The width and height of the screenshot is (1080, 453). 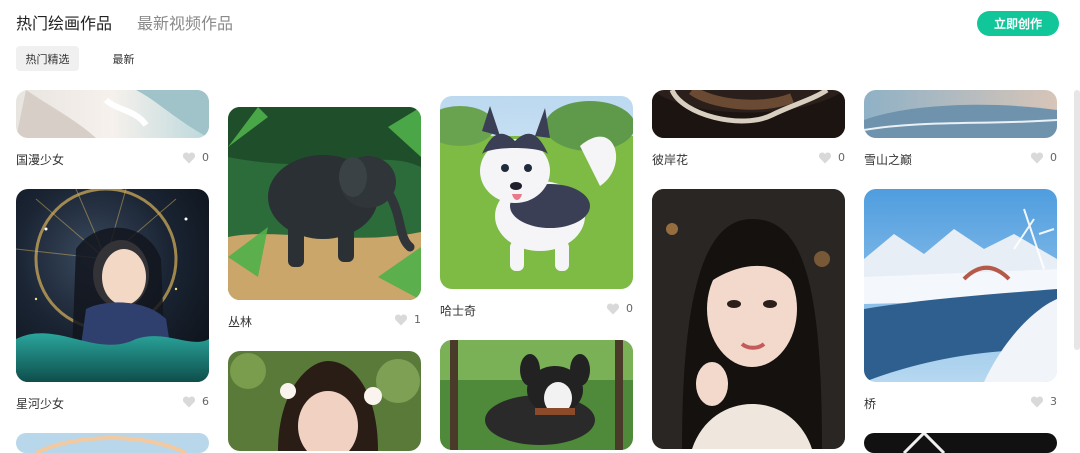 What do you see at coordinates (40, 160) in the screenshot?
I see `artwork-title: 国漫少女` at bounding box center [40, 160].